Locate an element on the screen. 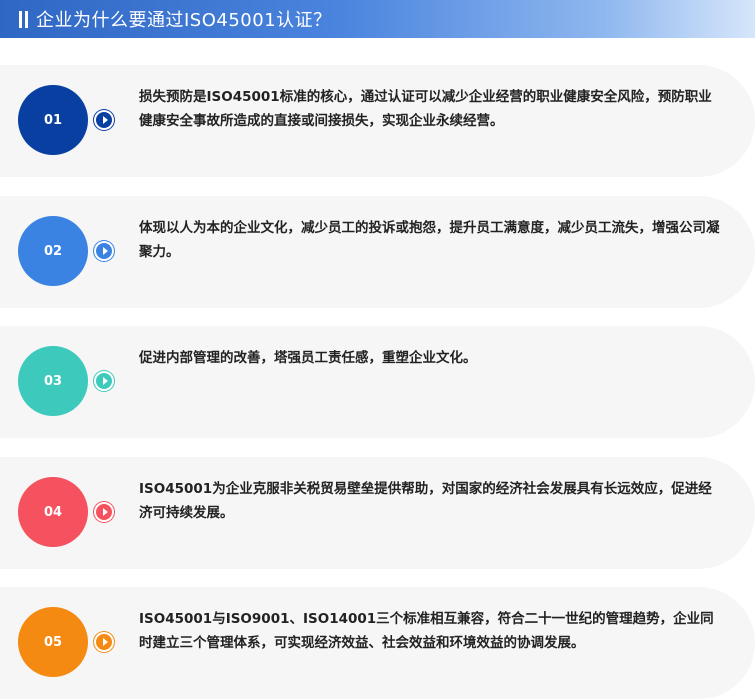 The height and width of the screenshot is (699, 755). number-badge: 01 is located at coordinates (53, 120).